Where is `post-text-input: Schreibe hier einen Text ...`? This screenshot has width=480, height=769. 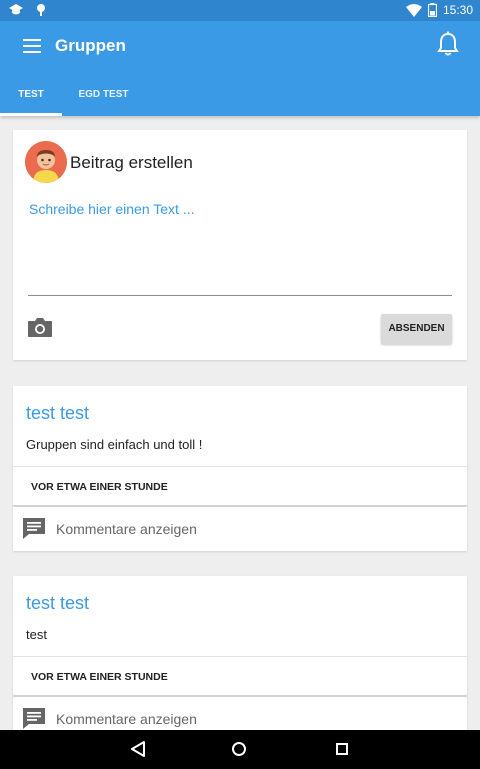
post-text-input: Schreibe hier einen Text ... is located at coordinates (112, 209).